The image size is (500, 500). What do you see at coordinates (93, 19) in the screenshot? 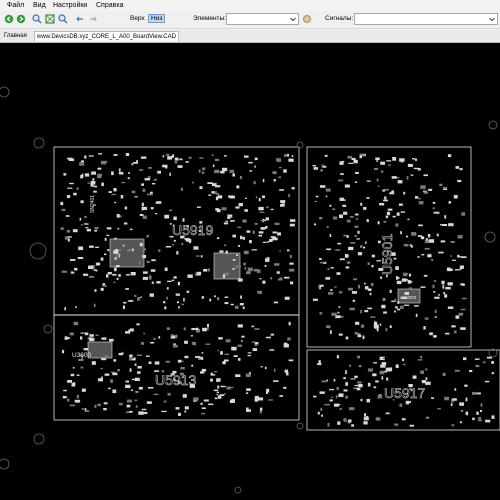
I see `arrow-right-icon` at bounding box center [93, 19].